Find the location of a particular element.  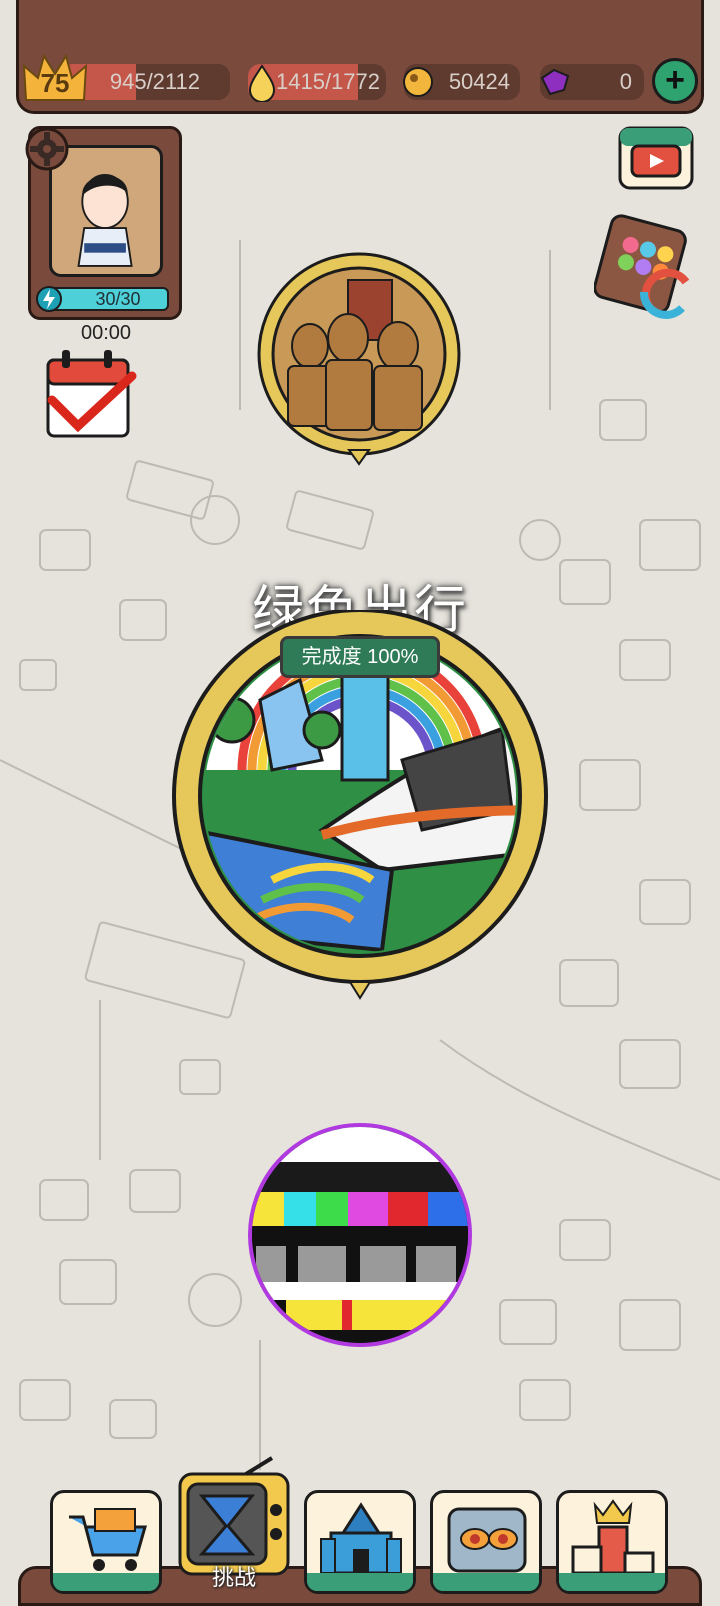

castle-icon is located at coordinates (361, 1538).